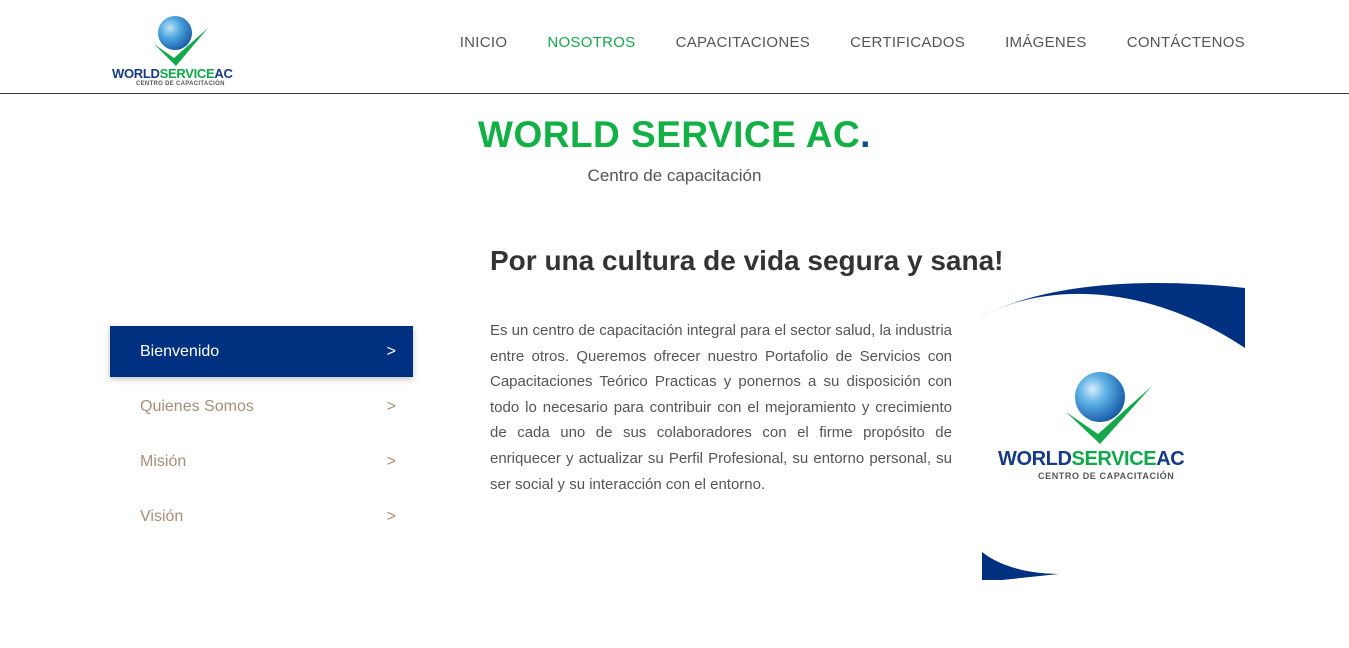 The image size is (1349, 648). Describe the element at coordinates (669, 134) in the screenshot. I see `page-title-text: WORLD SERVICE AC` at that location.